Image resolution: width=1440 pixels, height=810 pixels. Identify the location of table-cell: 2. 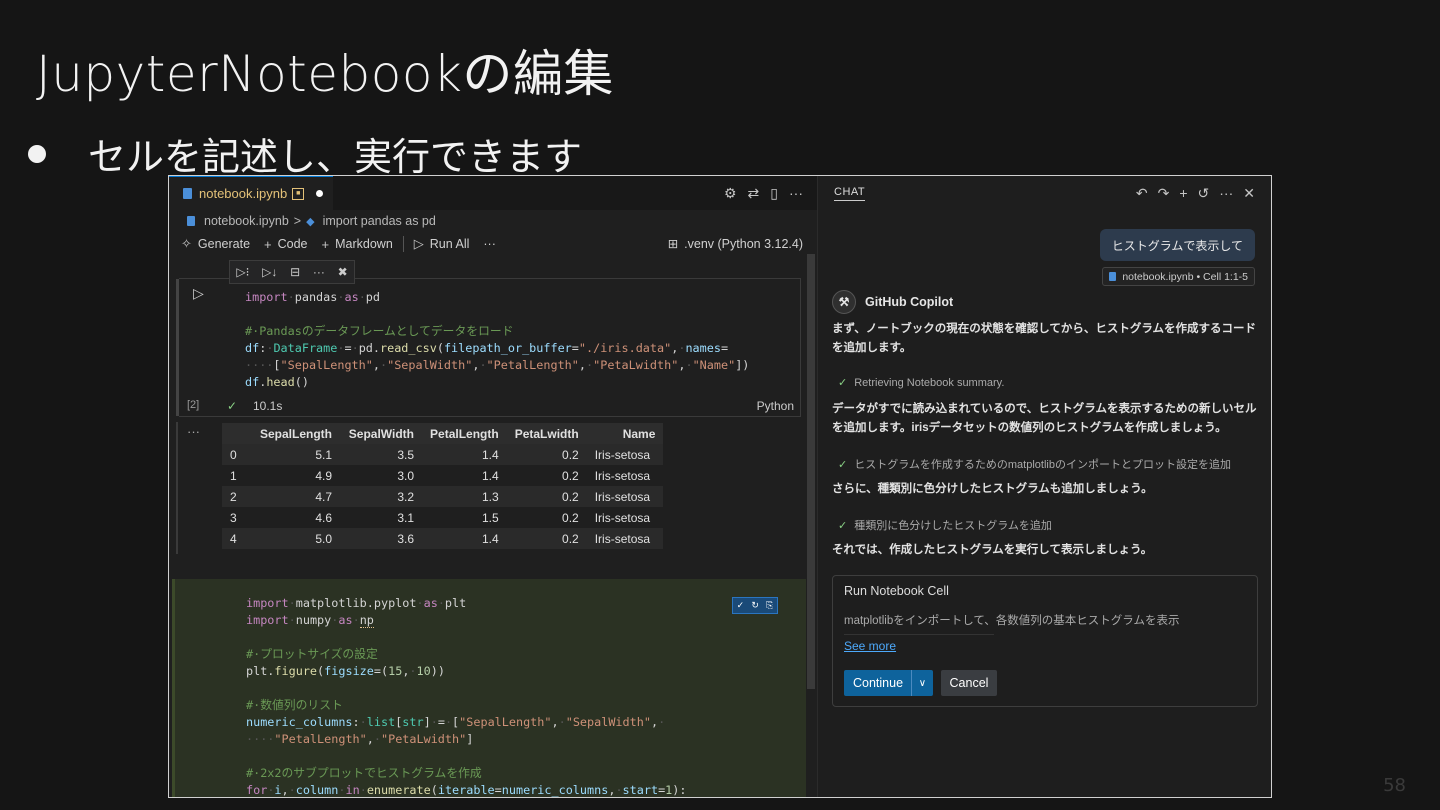
(237, 496).